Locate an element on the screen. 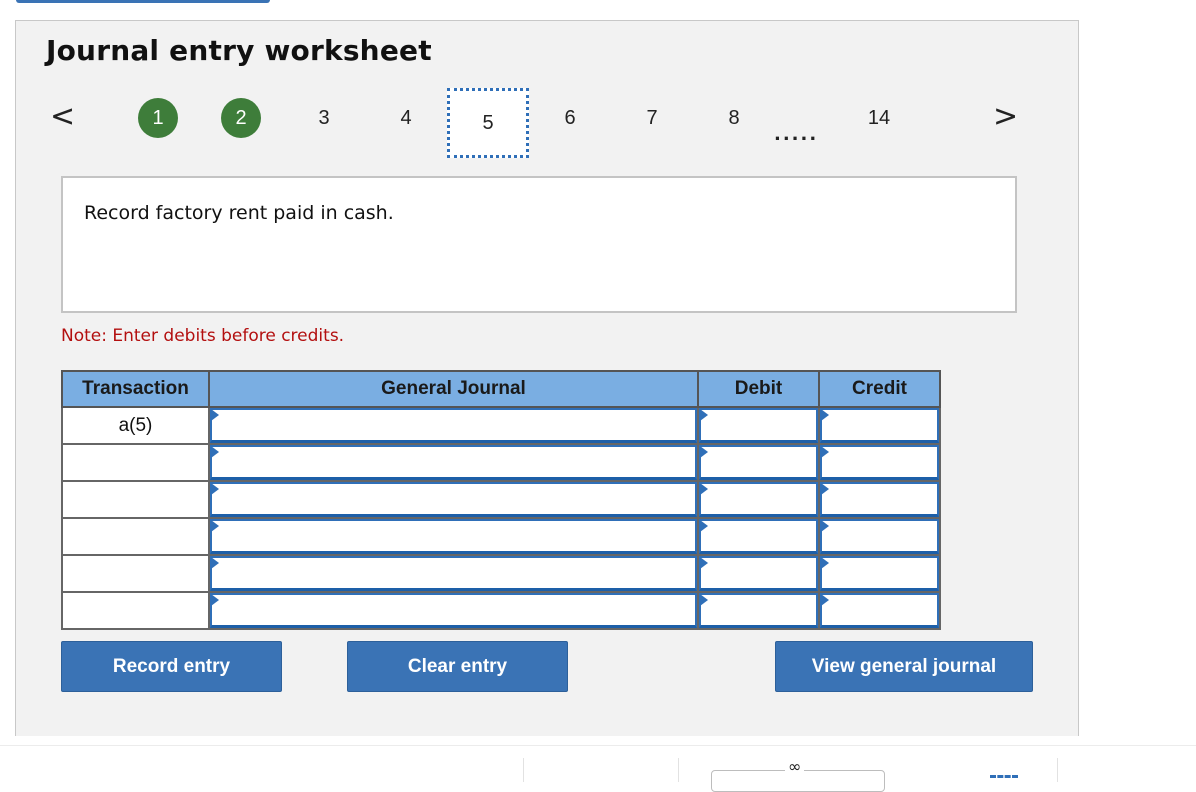 This screenshot has width=1196, height=792. grid-icon is located at coordinates (1004, 778).